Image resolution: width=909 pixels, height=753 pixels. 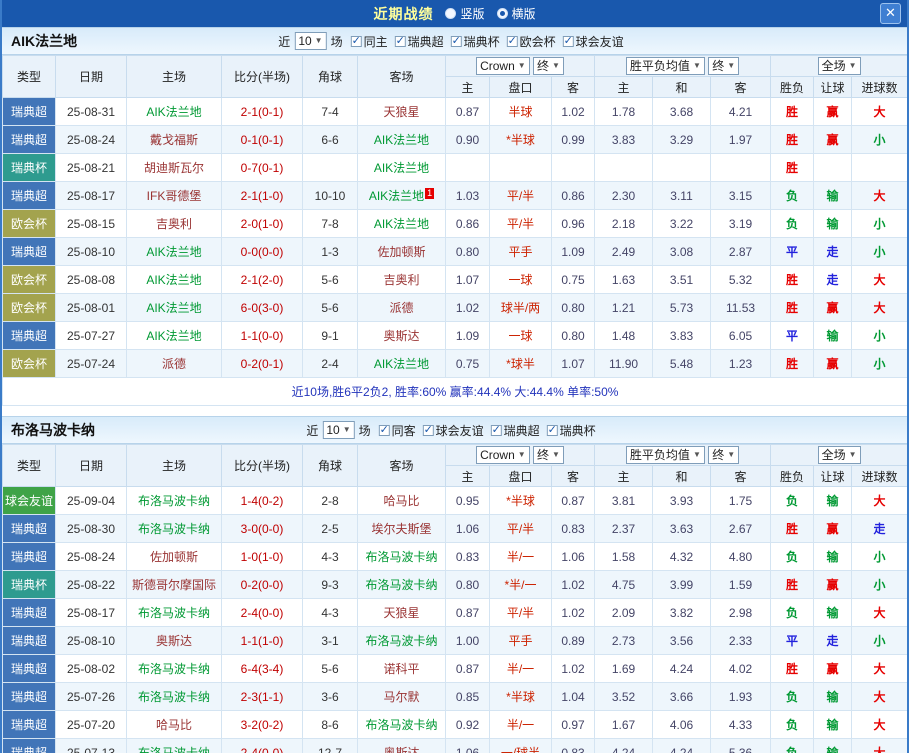 What do you see at coordinates (174, 363) in the screenshot?
I see `home-team: 派德` at bounding box center [174, 363].